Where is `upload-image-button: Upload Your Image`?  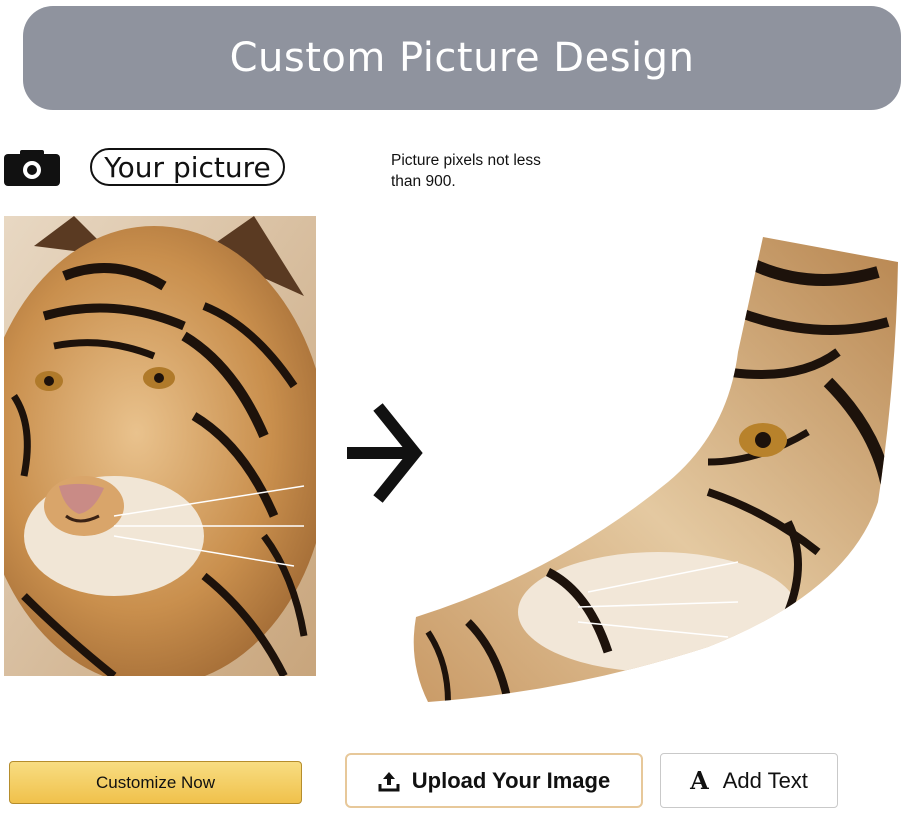
upload-image-button: Upload Your Image is located at coordinates (494, 780).